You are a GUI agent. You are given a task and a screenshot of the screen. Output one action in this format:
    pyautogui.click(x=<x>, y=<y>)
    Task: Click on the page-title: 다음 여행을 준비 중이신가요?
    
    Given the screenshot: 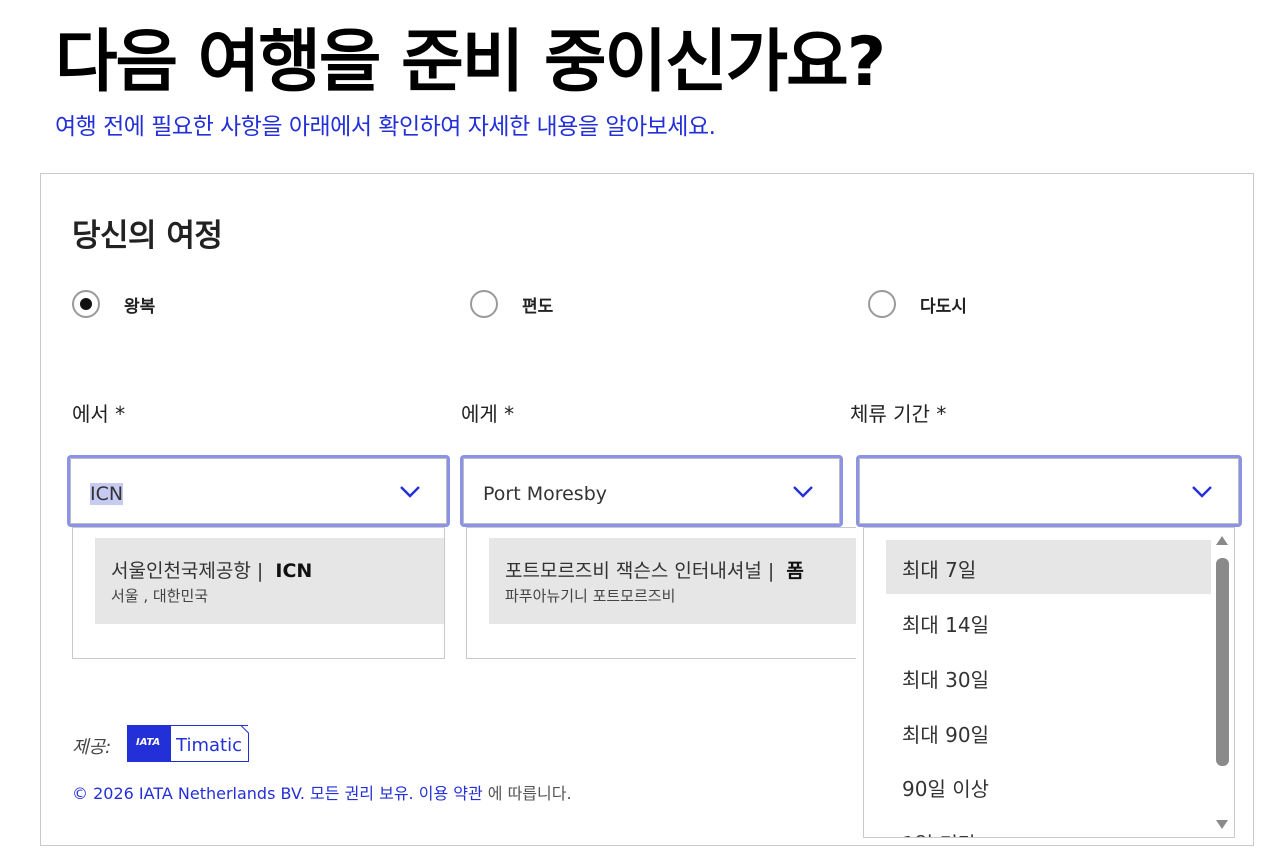 What is the action you would take?
    pyautogui.click(x=470, y=62)
    